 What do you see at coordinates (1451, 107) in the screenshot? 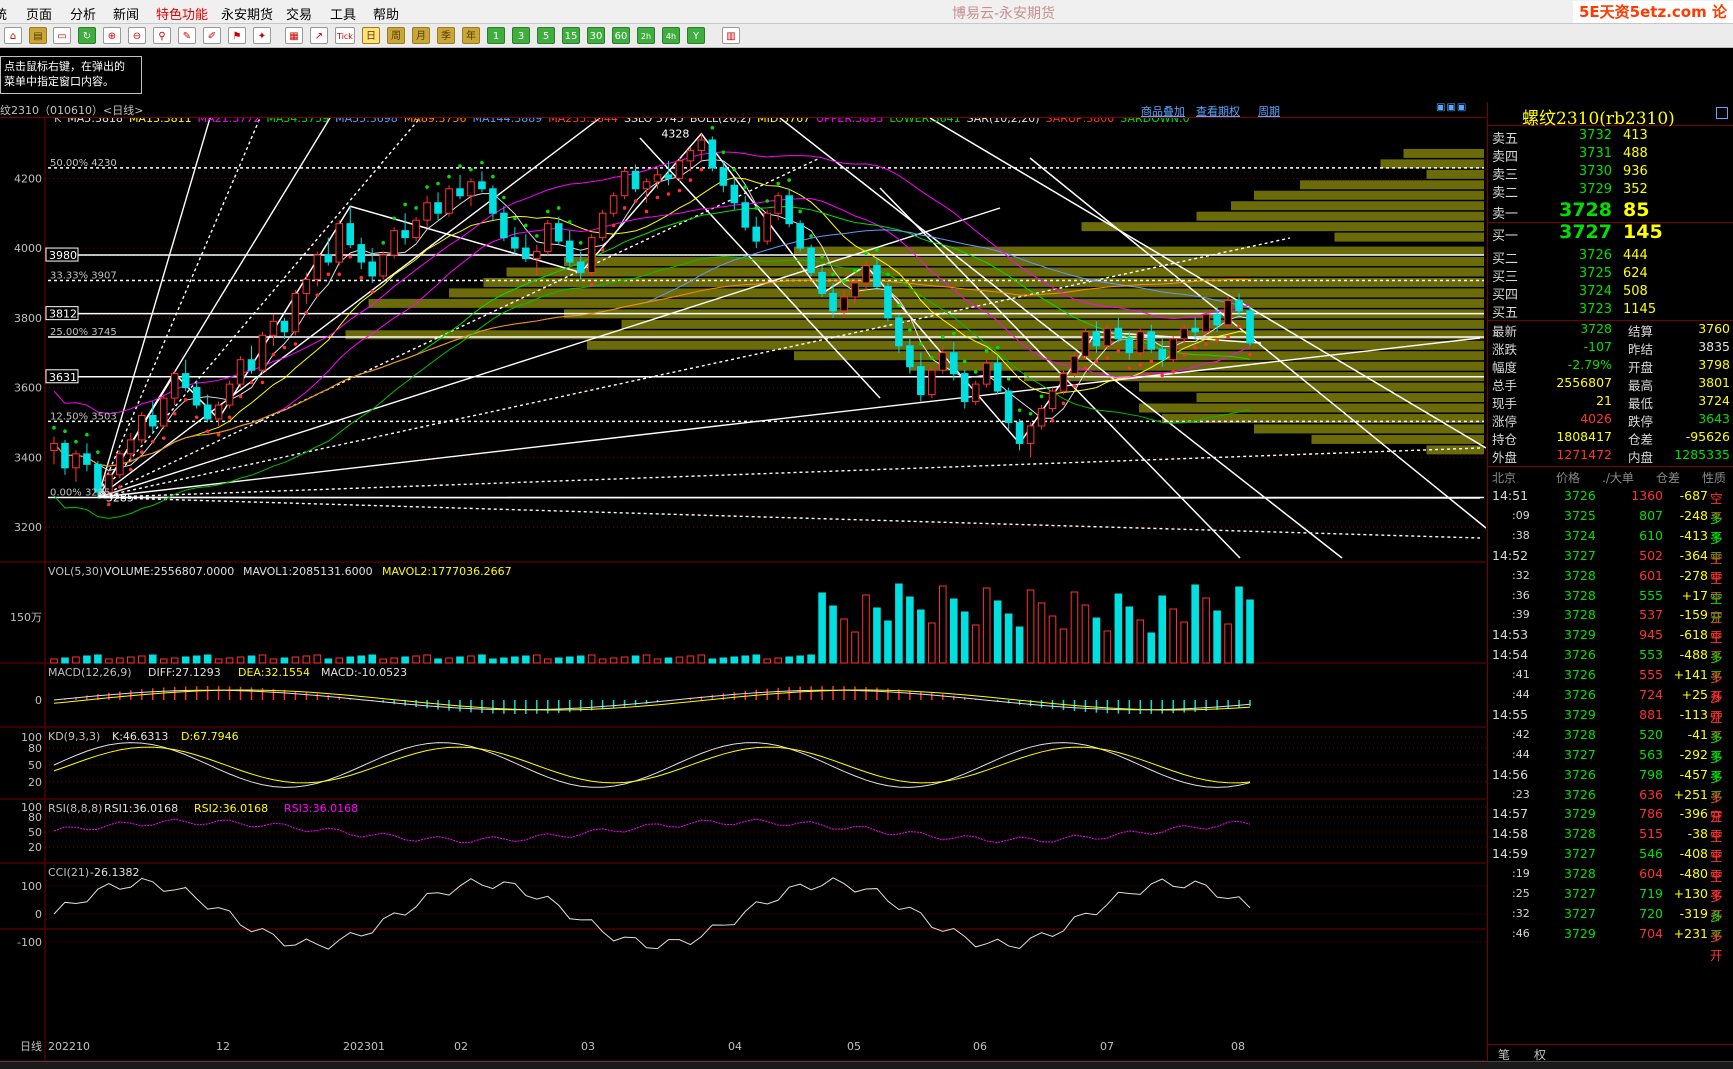
I see `window-buttons: ▣▣▣` at bounding box center [1451, 107].